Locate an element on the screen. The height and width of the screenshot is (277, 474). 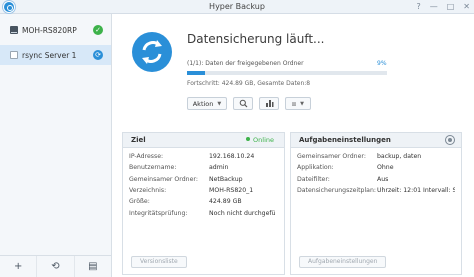
sidebar-item-moh-rs820rp: MOH-RS820RP ✓ is located at coordinates (55, 30).